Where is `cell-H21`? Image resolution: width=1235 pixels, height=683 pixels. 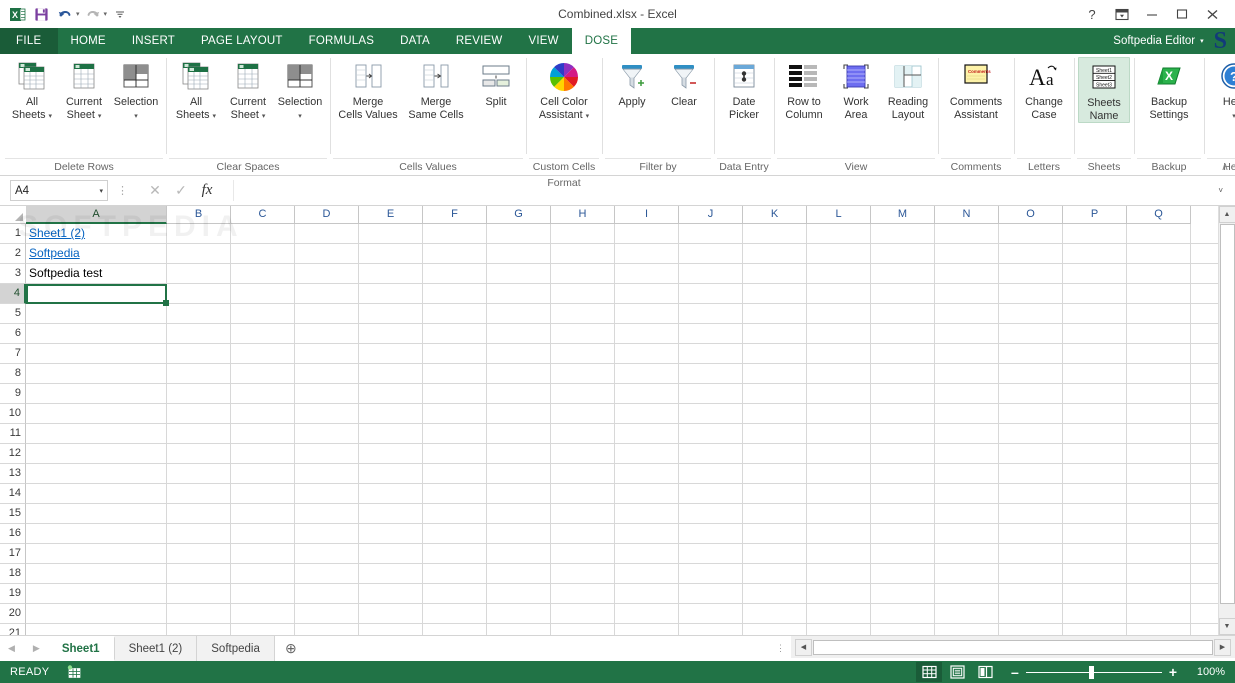 cell-H21 is located at coordinates (583, 629).